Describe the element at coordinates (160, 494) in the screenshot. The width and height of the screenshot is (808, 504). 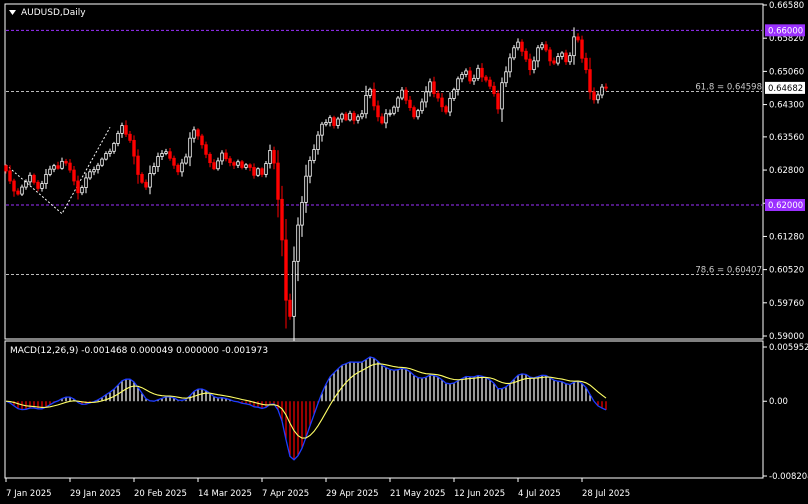
I see `time-tick-label: 20 Feb 2025` at that location.